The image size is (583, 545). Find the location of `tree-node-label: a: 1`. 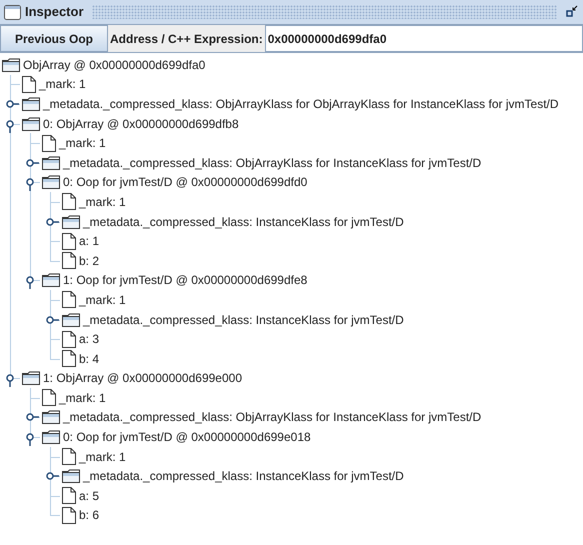

tree-node-label: a: 1 is located at coordinates (89, 241).